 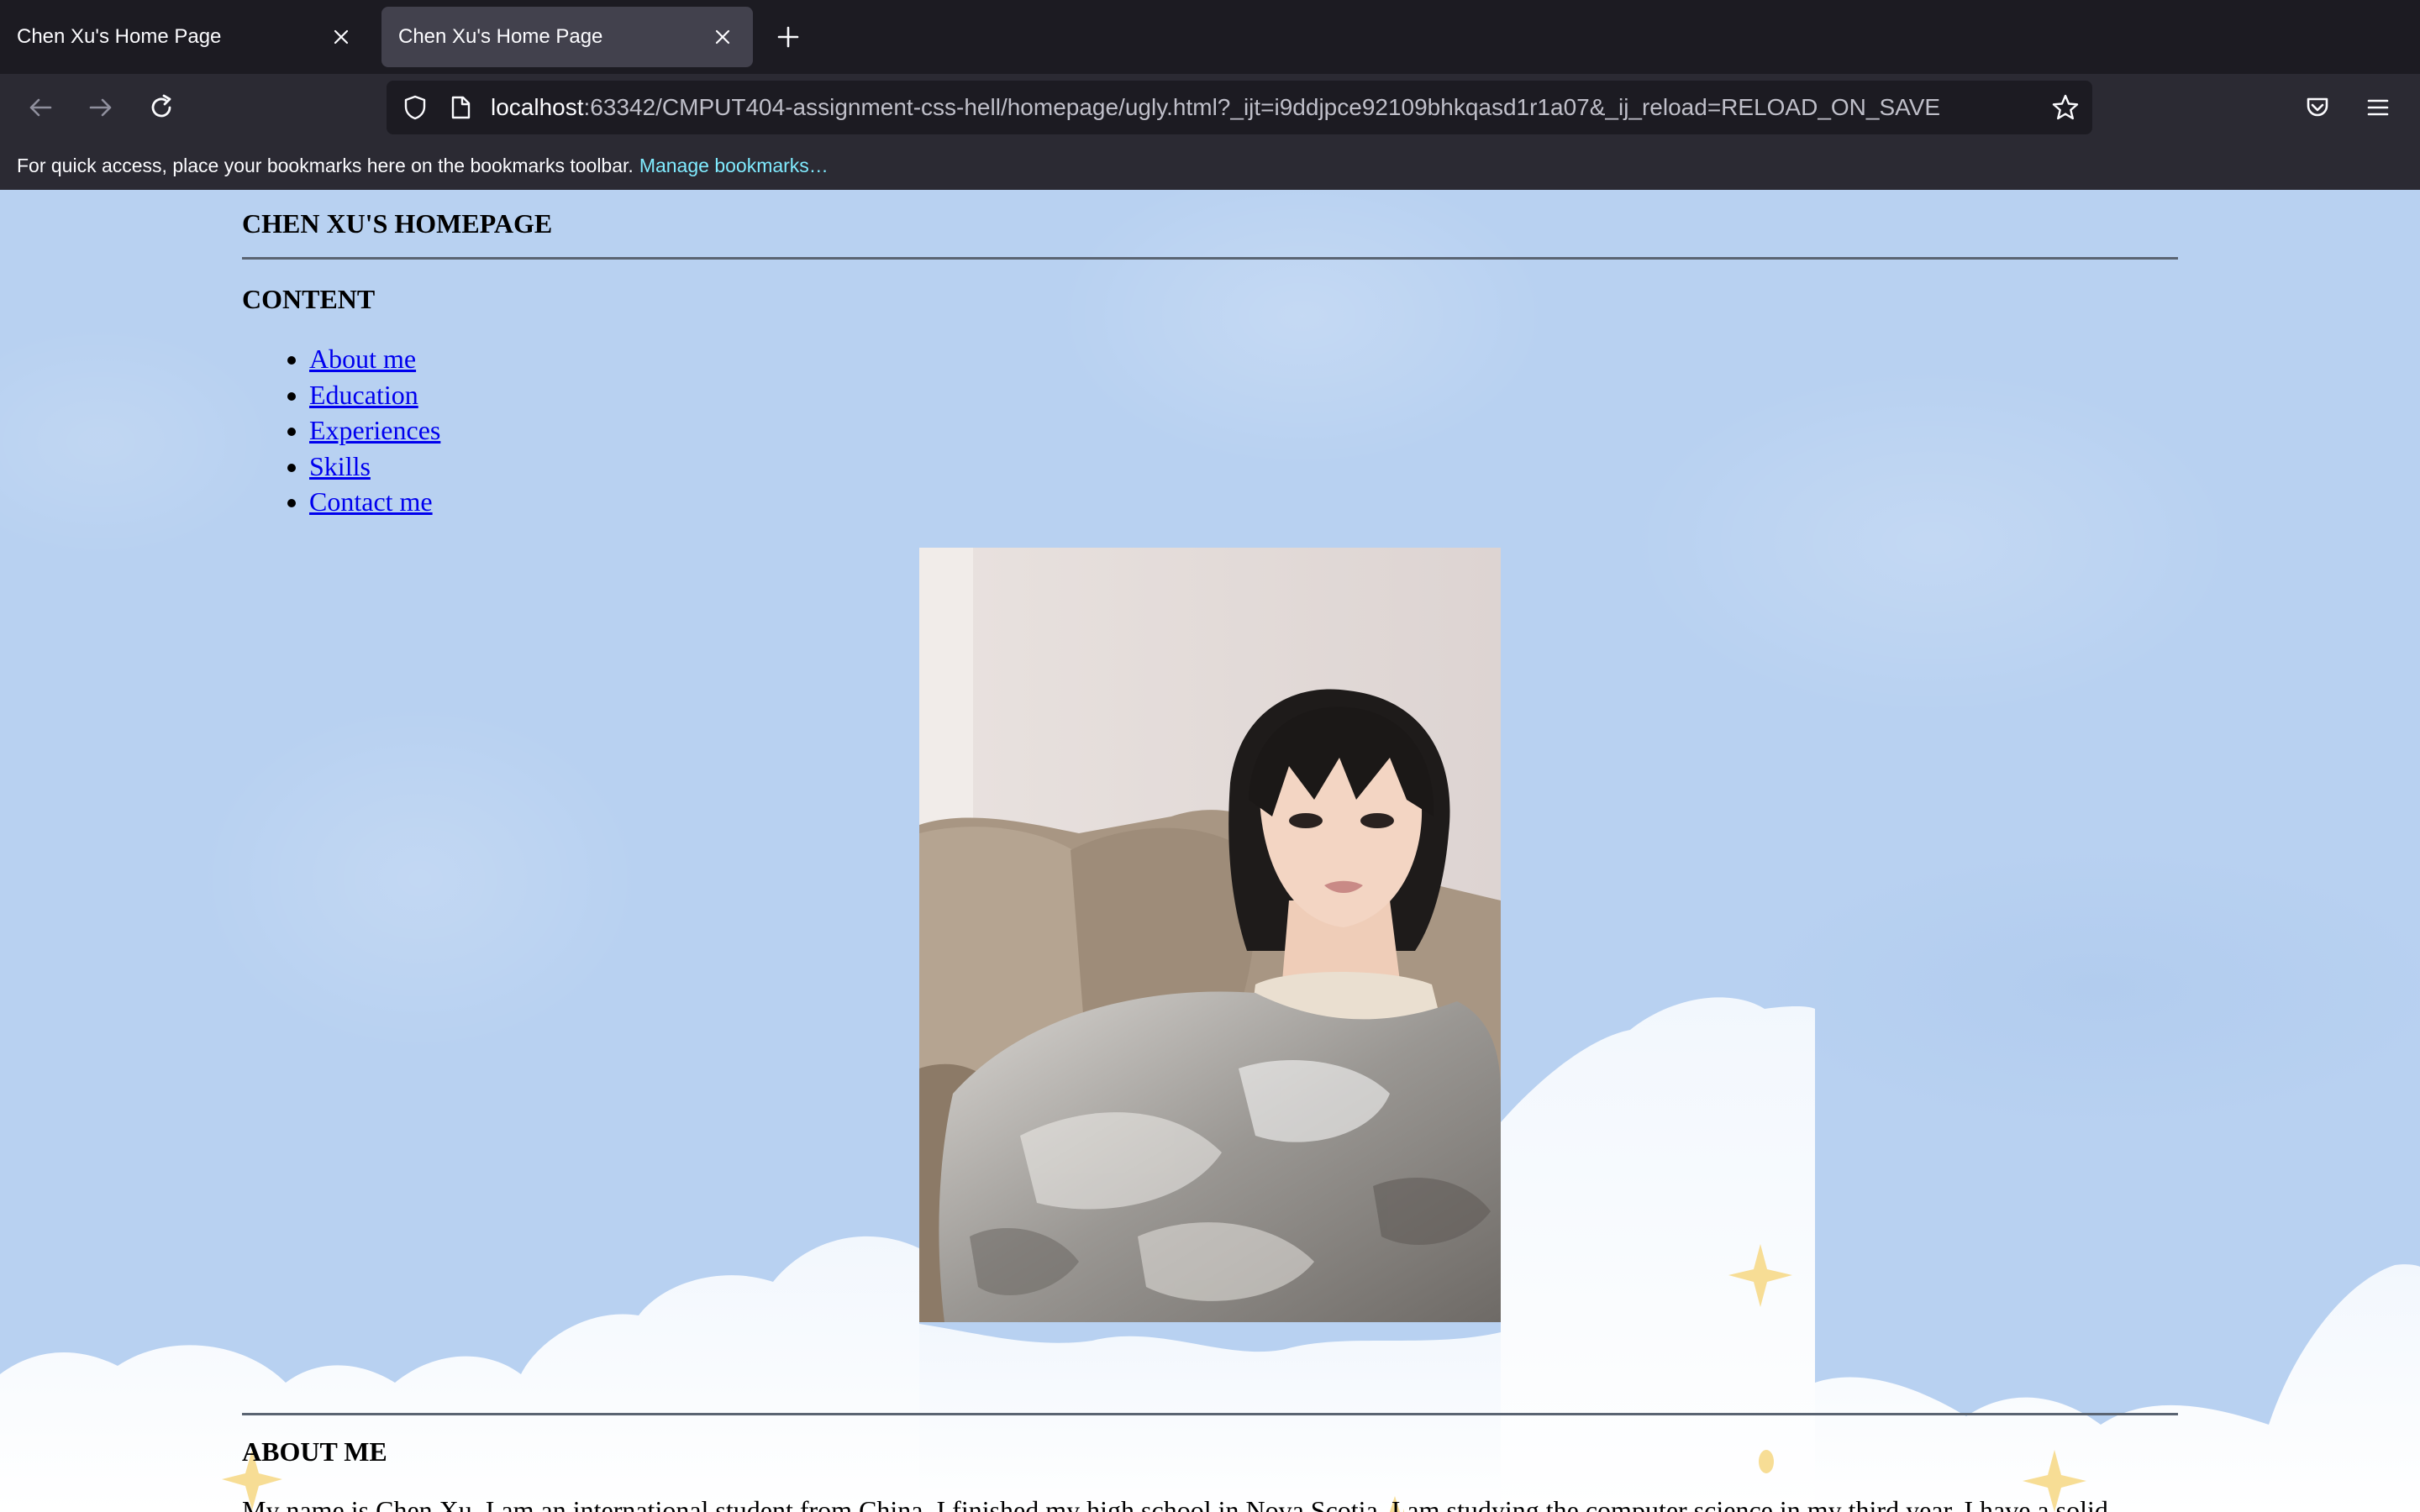 What do you see at coordinates (363, 395) in the screenshot?
I see `toc-link-education: Education` at bounding box center [363, 395].